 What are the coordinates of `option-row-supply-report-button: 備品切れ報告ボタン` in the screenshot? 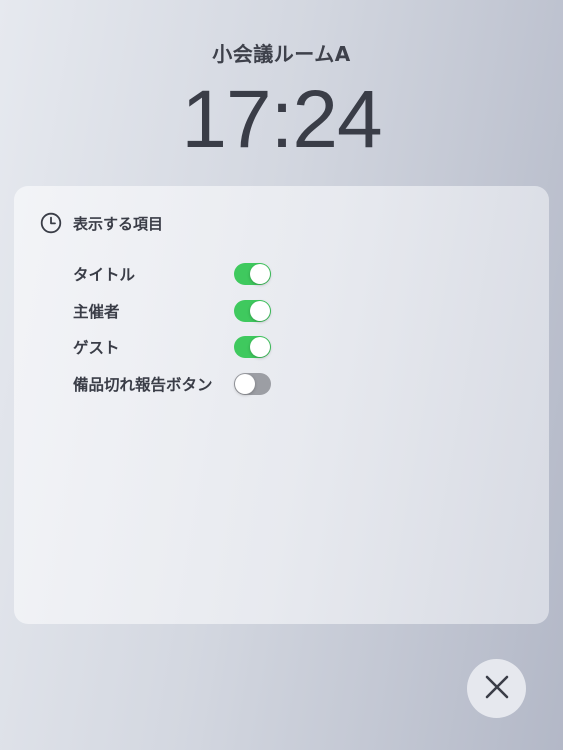 It's located at (193, 384).